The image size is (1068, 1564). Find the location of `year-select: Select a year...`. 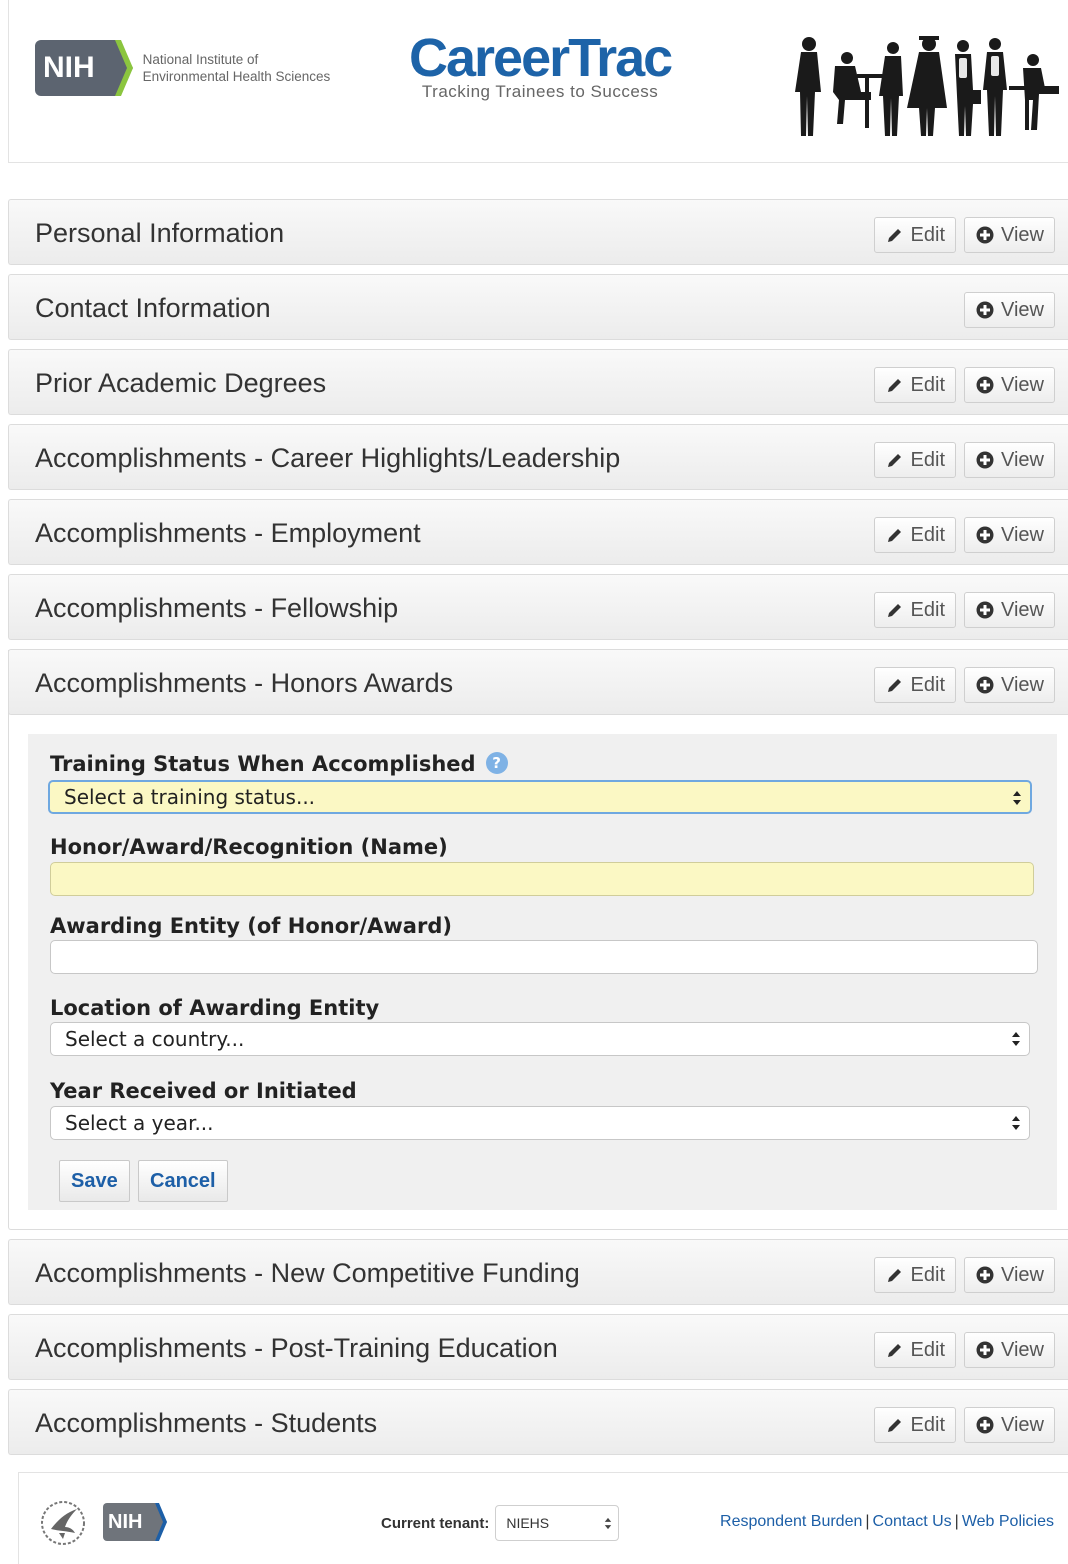

year-select: Select a year... is located at coordinates (540, 1123).